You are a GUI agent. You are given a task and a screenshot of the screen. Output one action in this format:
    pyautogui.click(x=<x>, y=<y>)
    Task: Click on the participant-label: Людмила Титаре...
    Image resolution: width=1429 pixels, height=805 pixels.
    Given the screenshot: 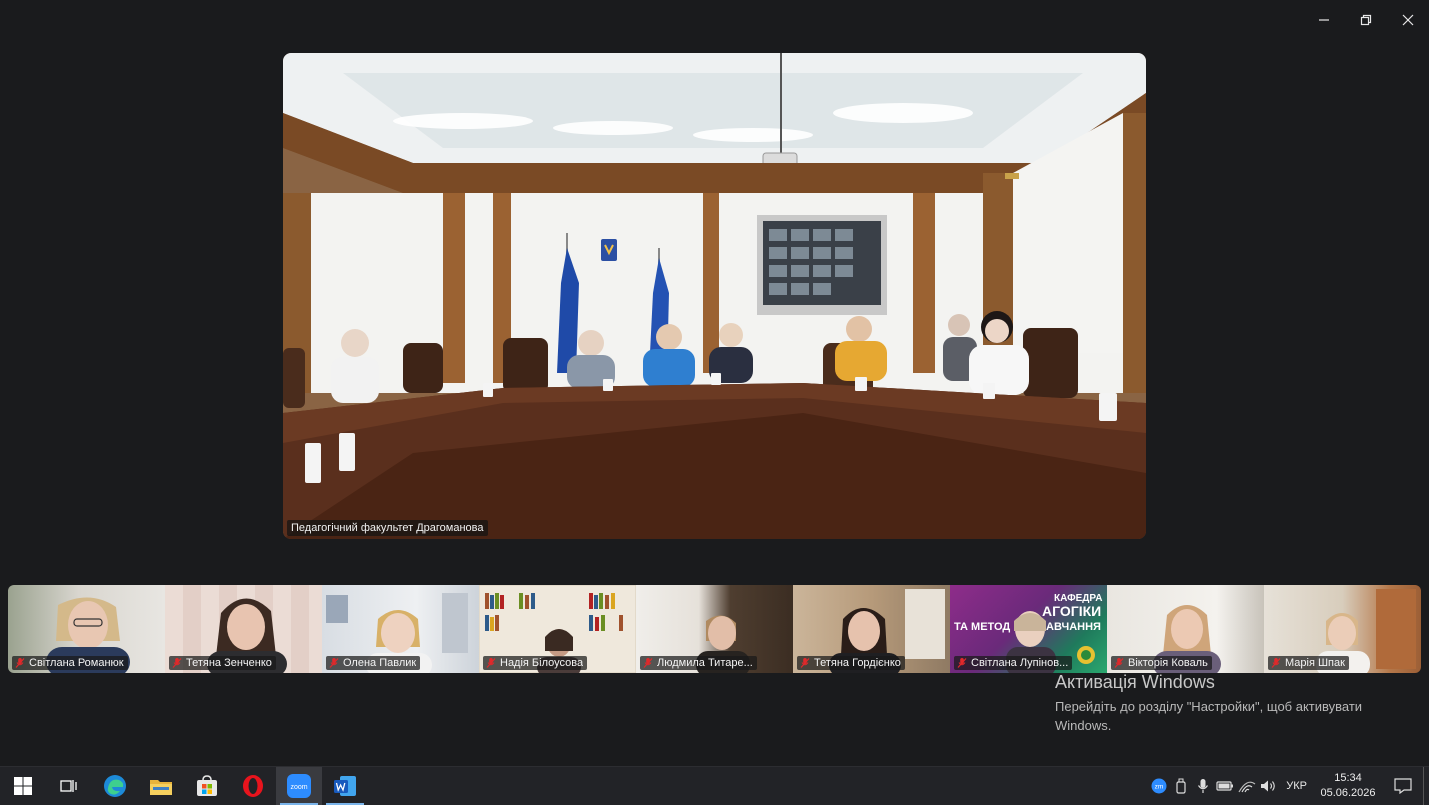 What is the action you would take?
    pyautogui.click(x=698, y=663)
    